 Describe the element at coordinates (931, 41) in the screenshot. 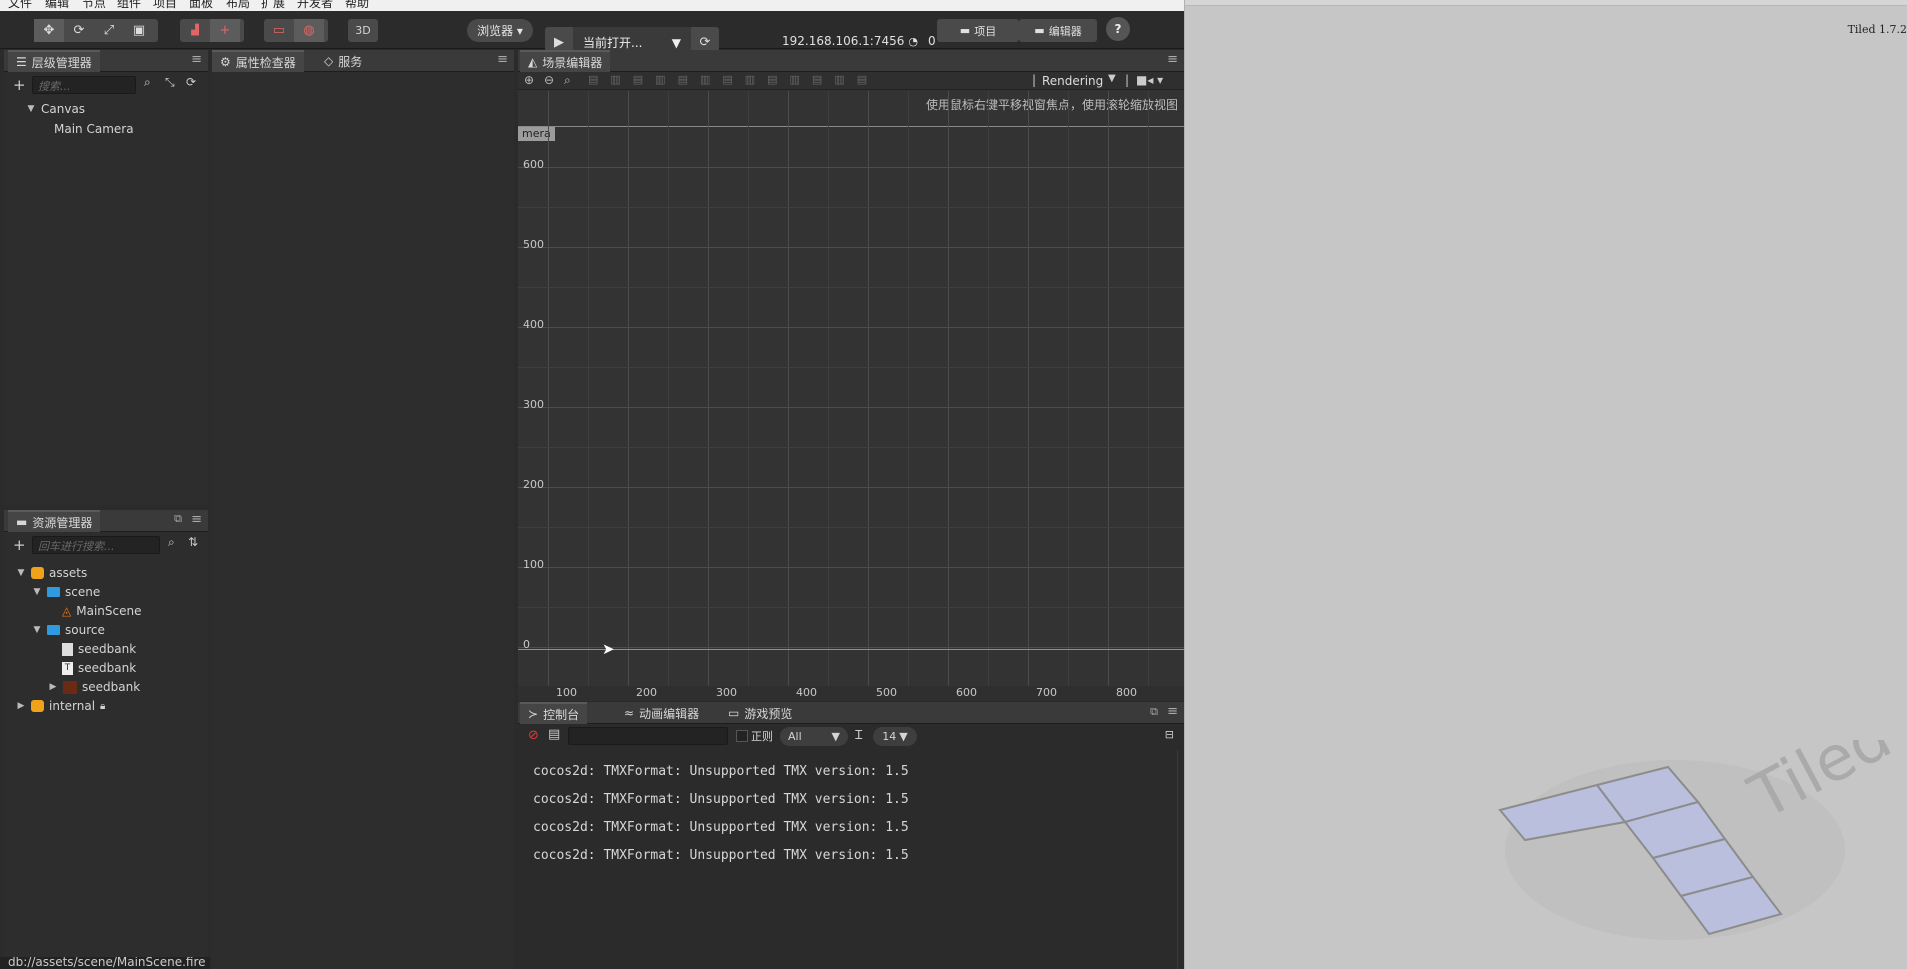

I see `device-count: 0` at that location.